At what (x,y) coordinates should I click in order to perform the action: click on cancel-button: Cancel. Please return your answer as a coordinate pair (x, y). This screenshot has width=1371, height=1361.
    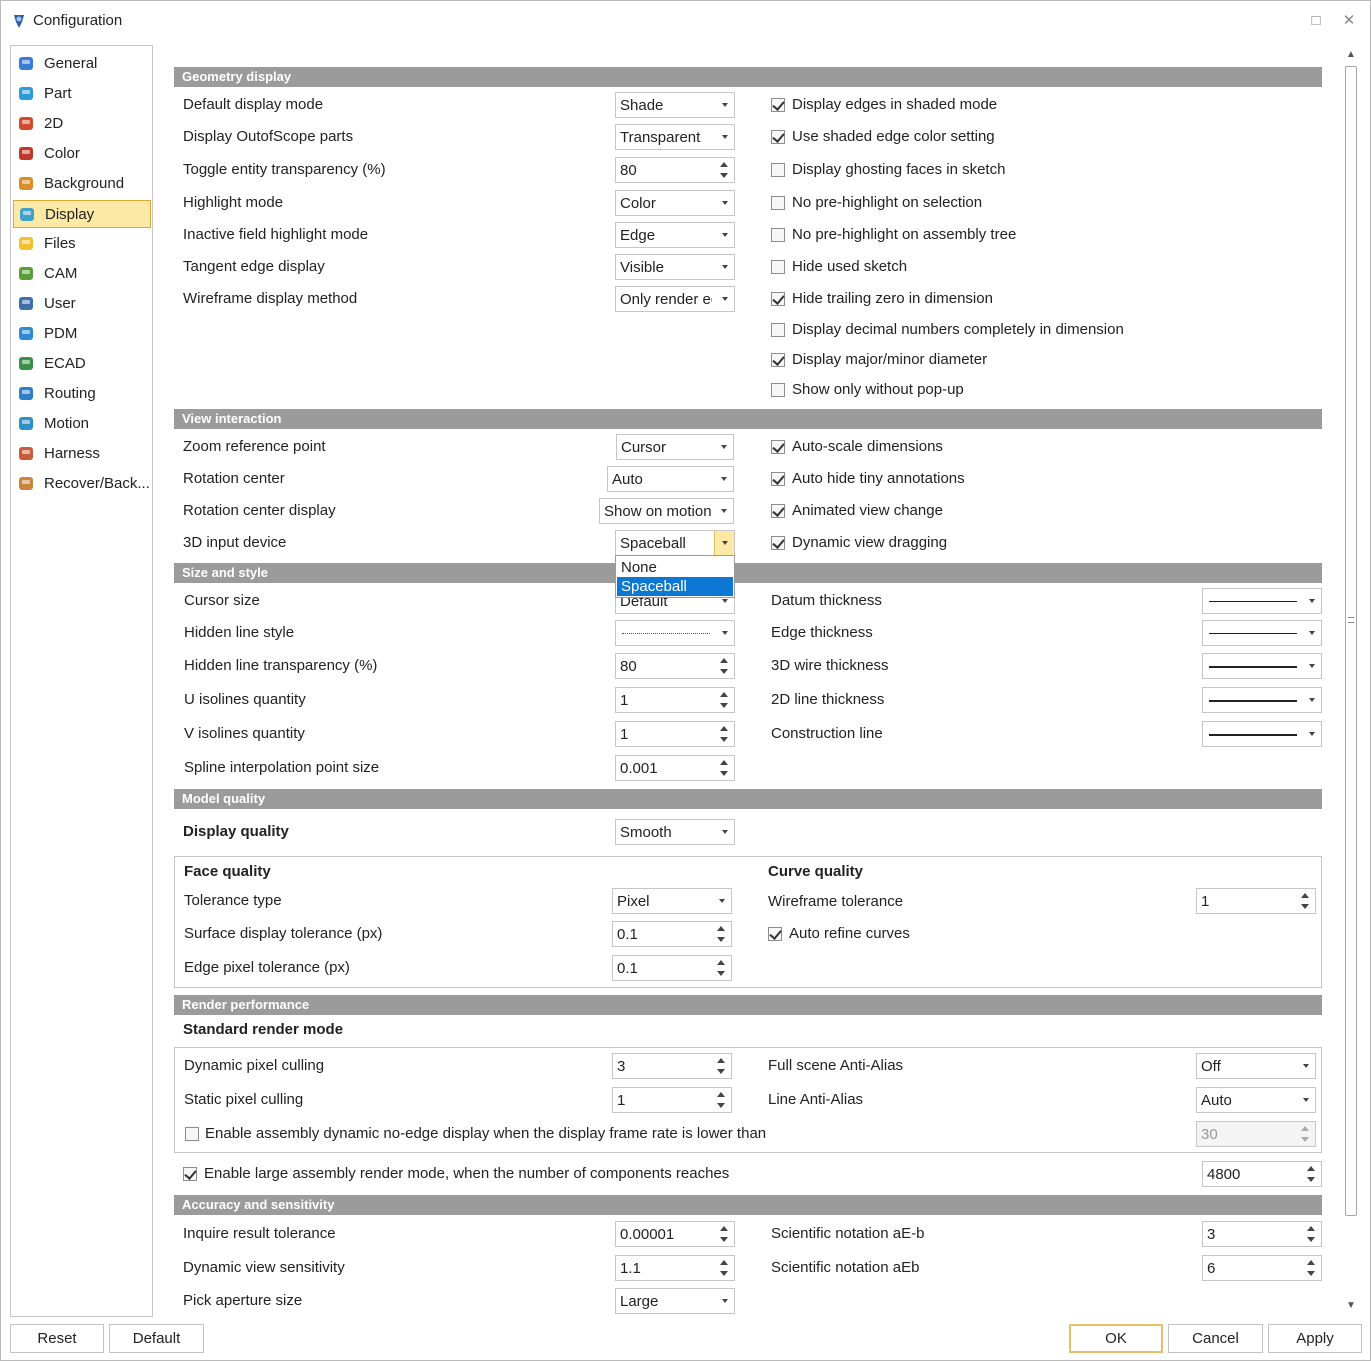
    Looking at the image, I should click on (1215, 1338).